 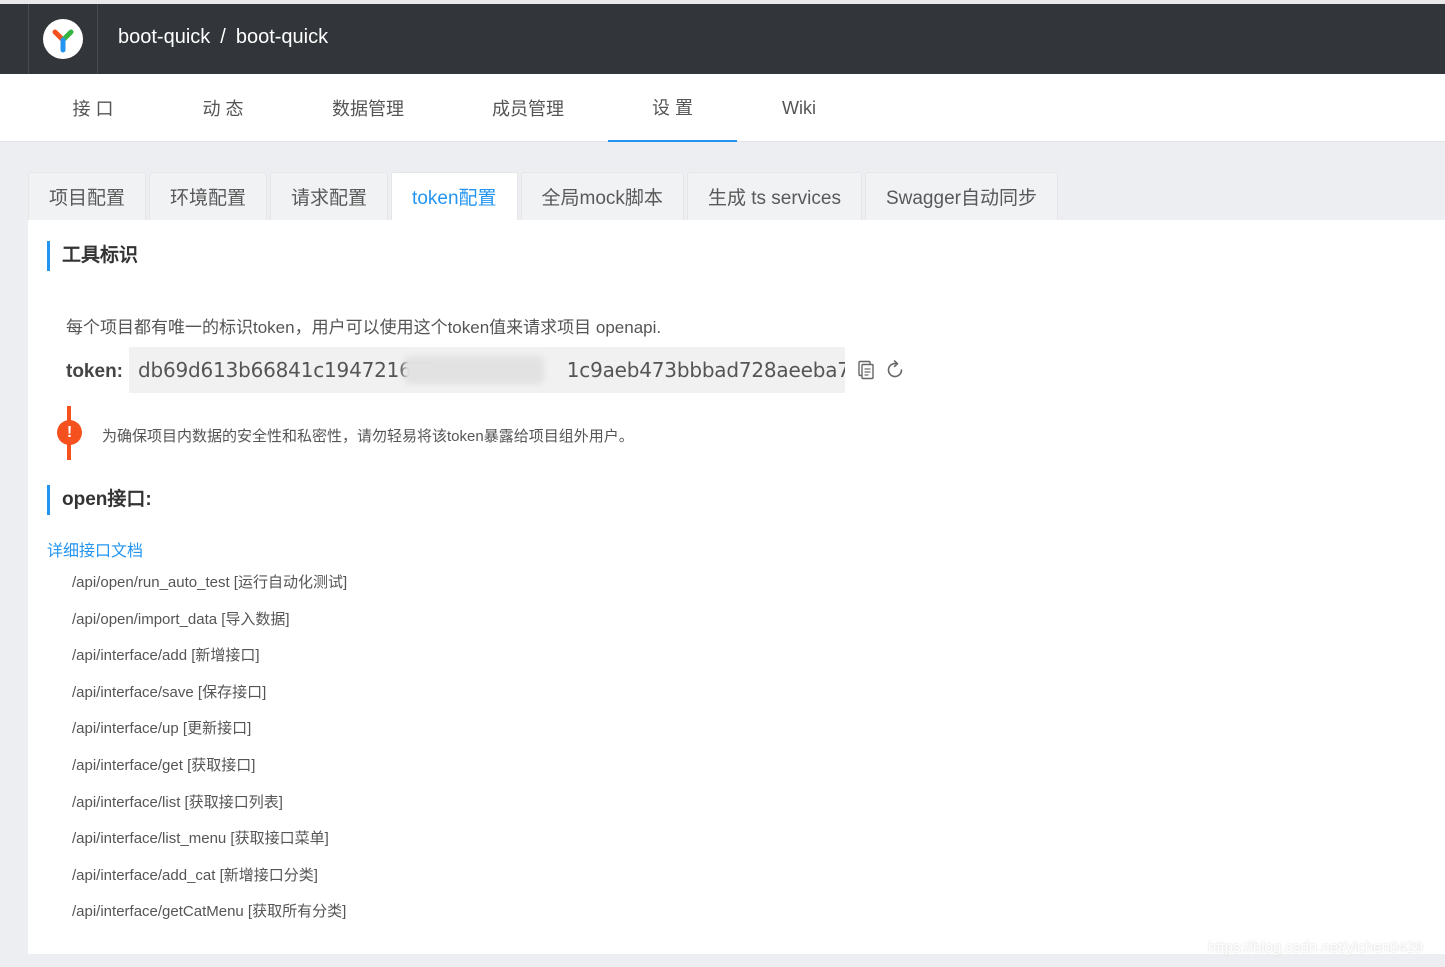 What do you see at coordinates (200, 839) in the screenshot?
I see `api-item: /api/interface/list_menu [获取接口菜单]` at bounding box center [200, 839].